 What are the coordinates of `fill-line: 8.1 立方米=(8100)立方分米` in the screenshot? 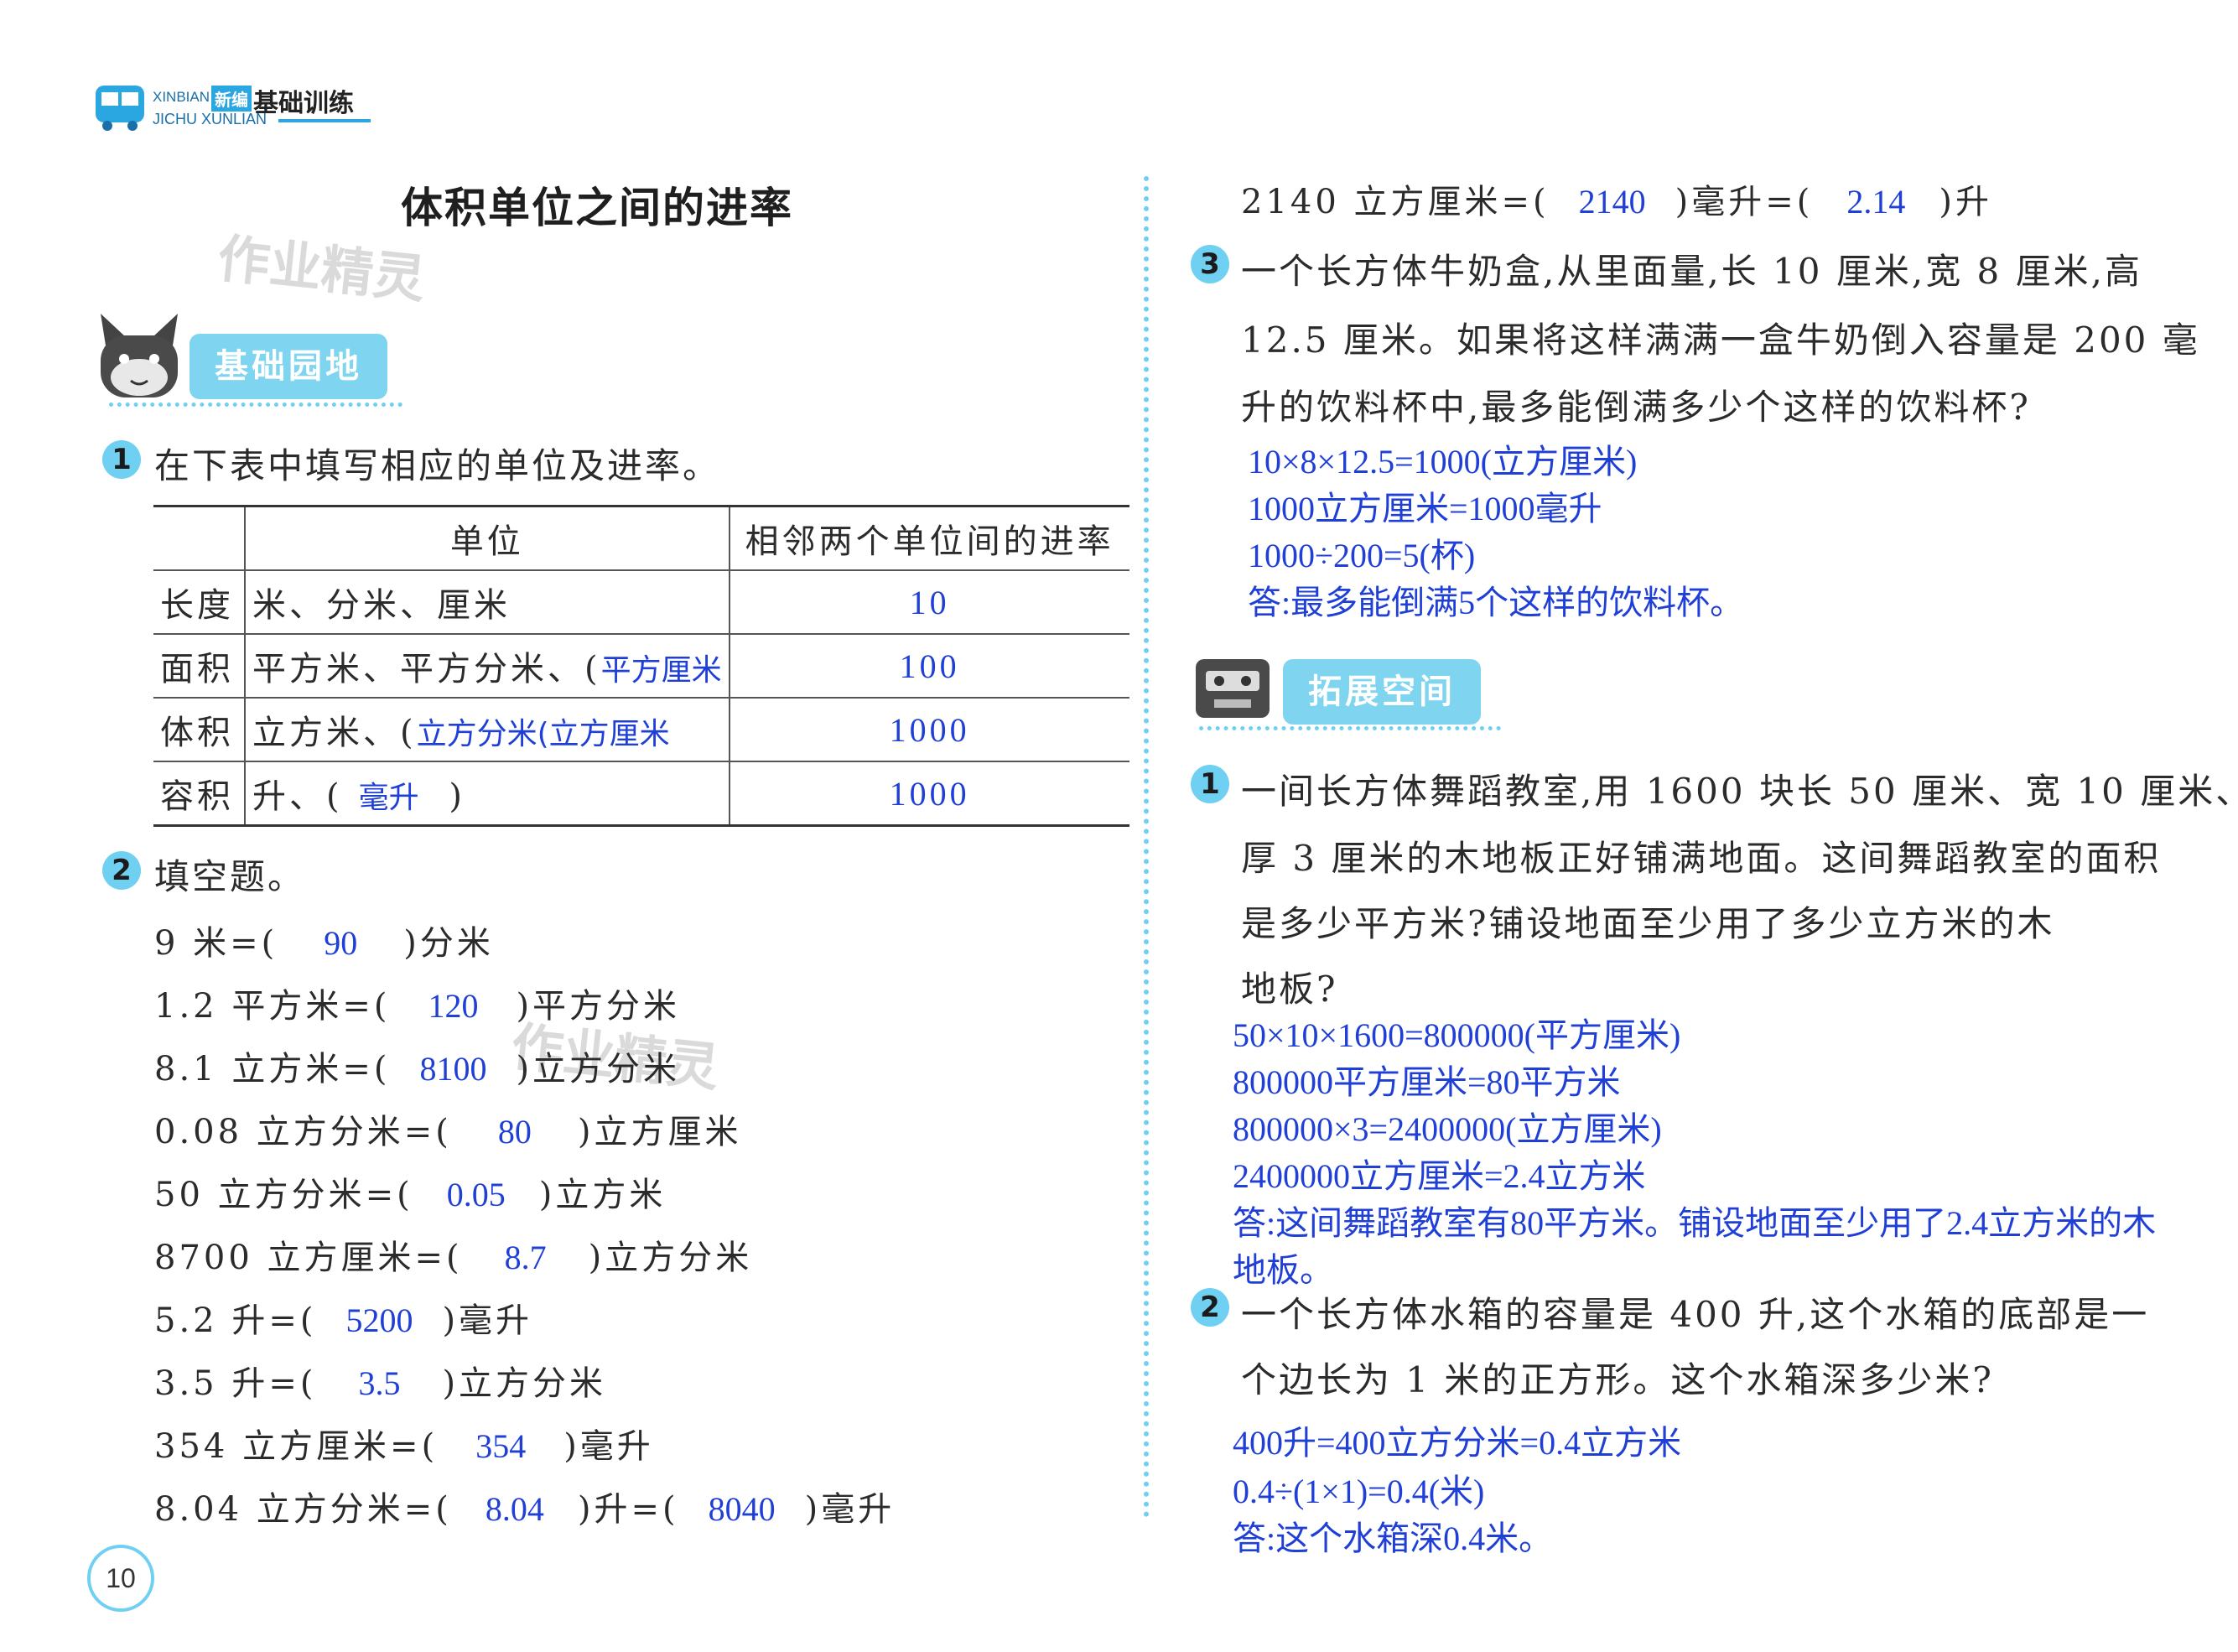 It's located at (417, 1066).